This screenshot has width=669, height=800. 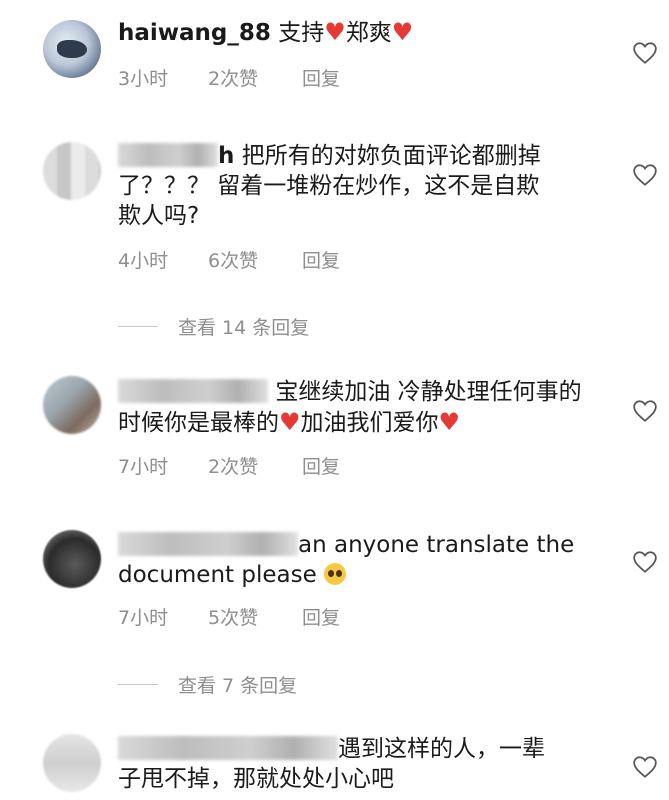 I want to click on username: haiwang_88, so click(x=194, y=33).